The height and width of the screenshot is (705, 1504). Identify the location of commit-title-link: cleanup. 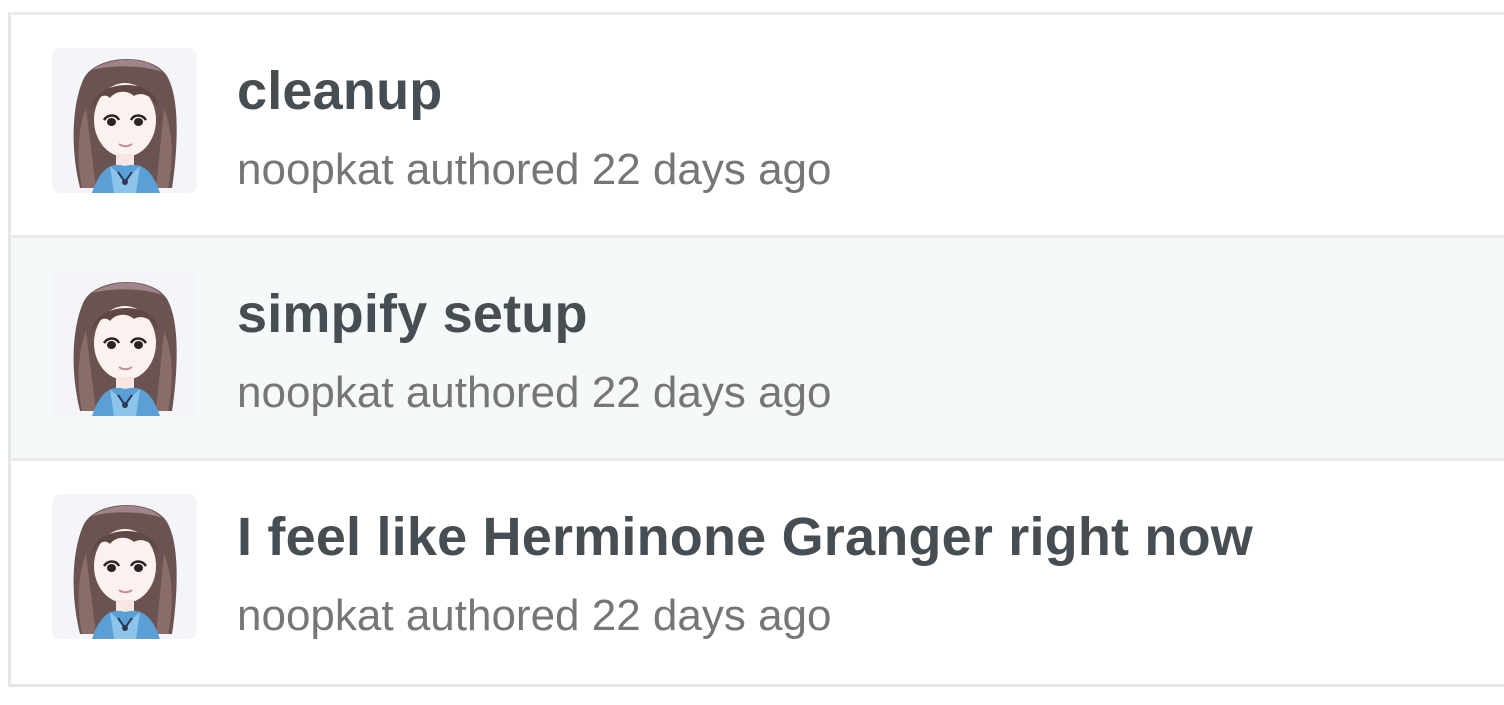
(339, 91).